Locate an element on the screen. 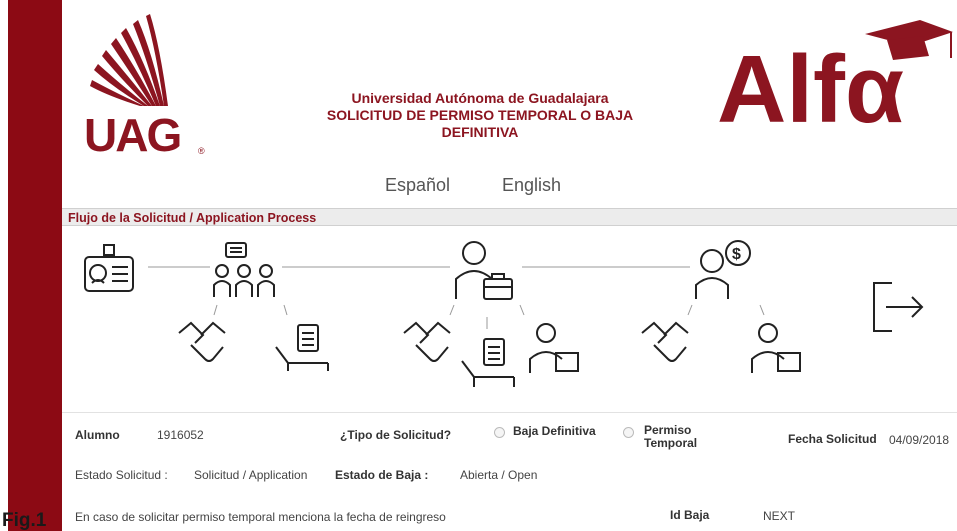 The height and width of the screenshot is (531, 957). left-margin is located at coordinates (4, 265).